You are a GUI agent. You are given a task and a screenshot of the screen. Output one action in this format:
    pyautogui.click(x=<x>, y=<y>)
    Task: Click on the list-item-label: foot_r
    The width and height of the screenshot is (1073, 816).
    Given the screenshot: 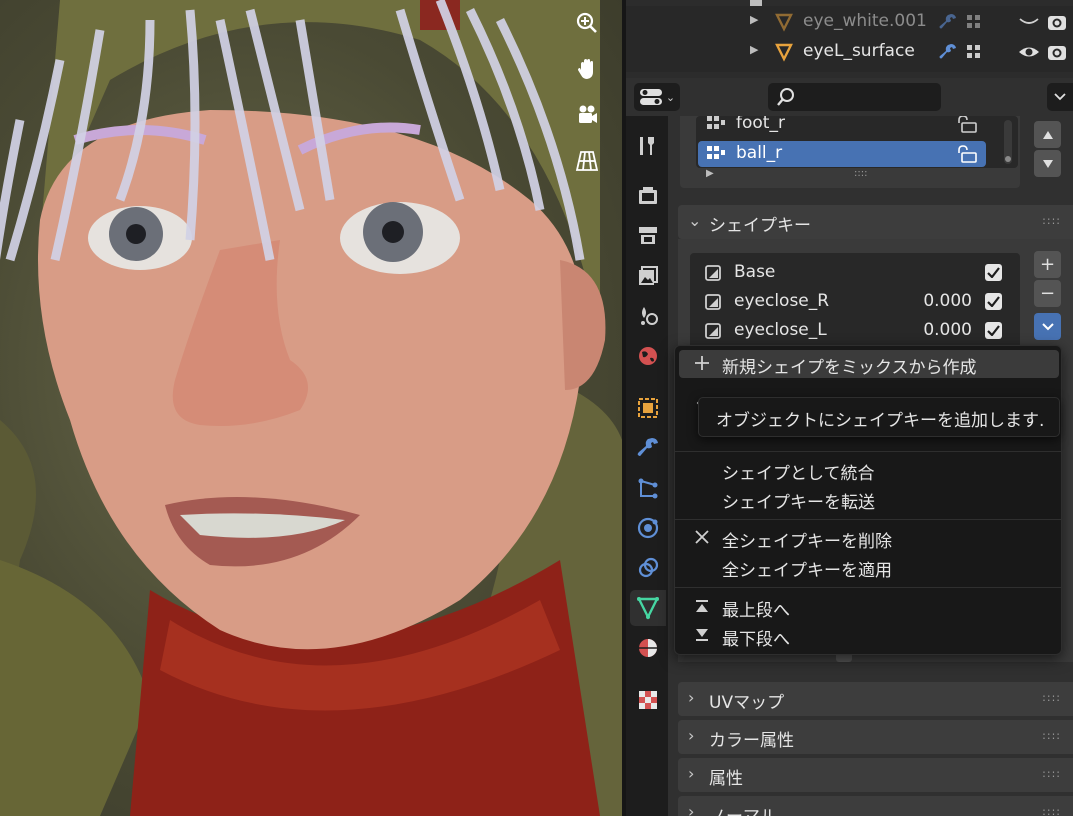 What is the action you would take?
    pyautogui.click(x=760, y=124)
    